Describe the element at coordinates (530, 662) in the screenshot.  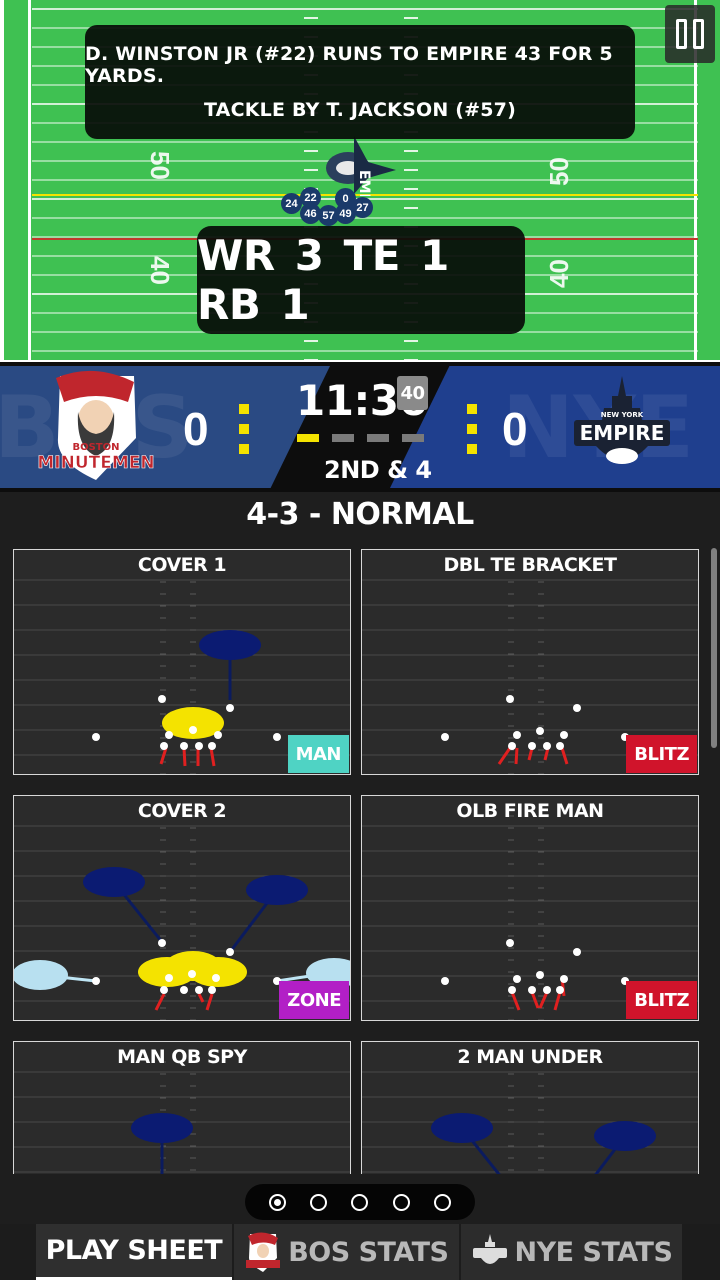
I see `play-card-dbl-te-bracket: DBL TE BRACKET BLITZ` at that location.